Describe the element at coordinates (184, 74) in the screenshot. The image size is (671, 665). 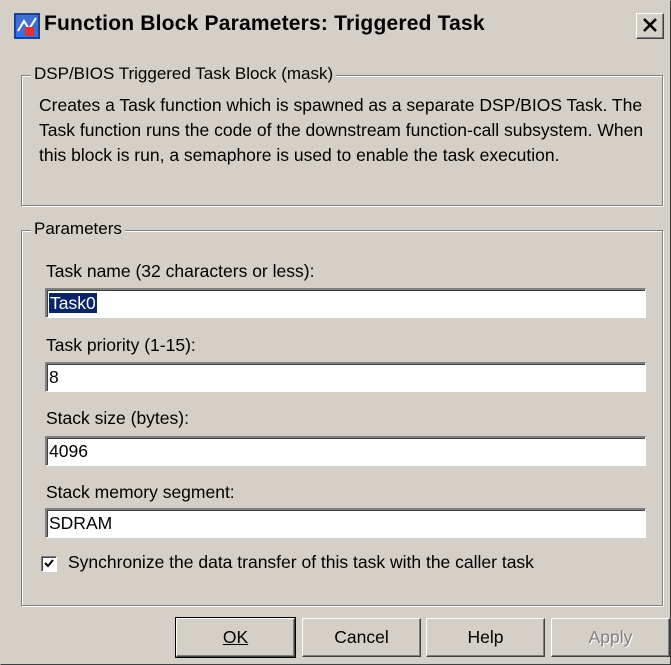
I see `description-legend: DSP/BIOS Triggered Task Block (mask)` at that location.